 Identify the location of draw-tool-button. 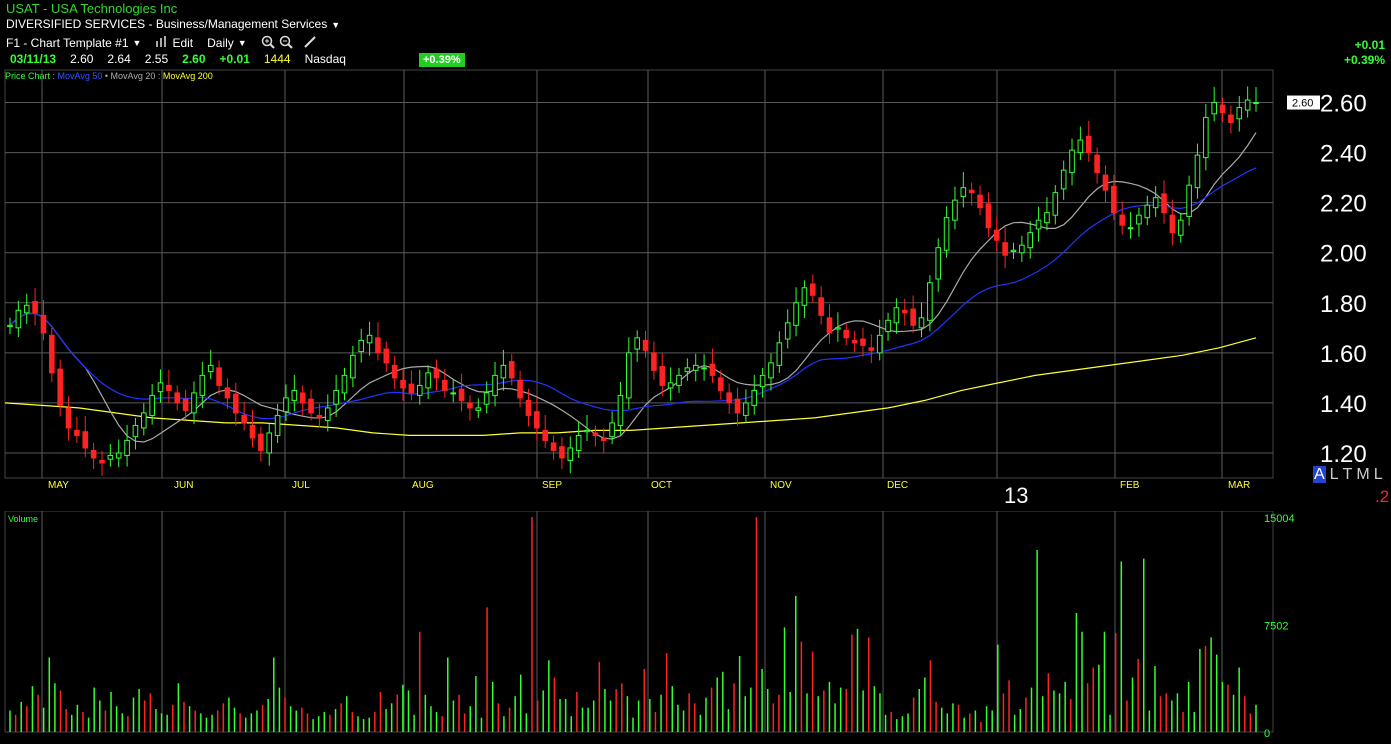
(310, 43).